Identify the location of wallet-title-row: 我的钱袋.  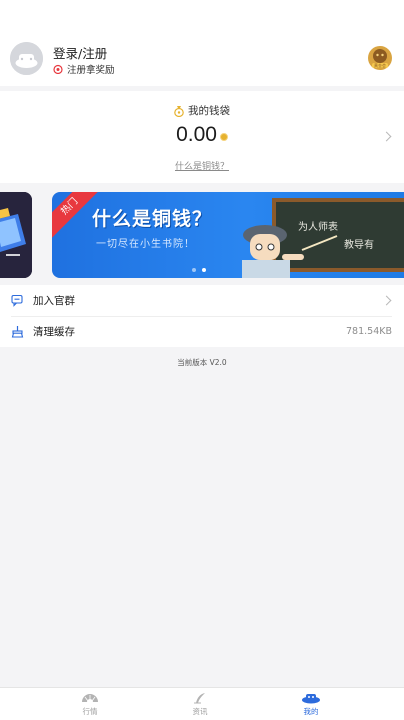
(202, 110).